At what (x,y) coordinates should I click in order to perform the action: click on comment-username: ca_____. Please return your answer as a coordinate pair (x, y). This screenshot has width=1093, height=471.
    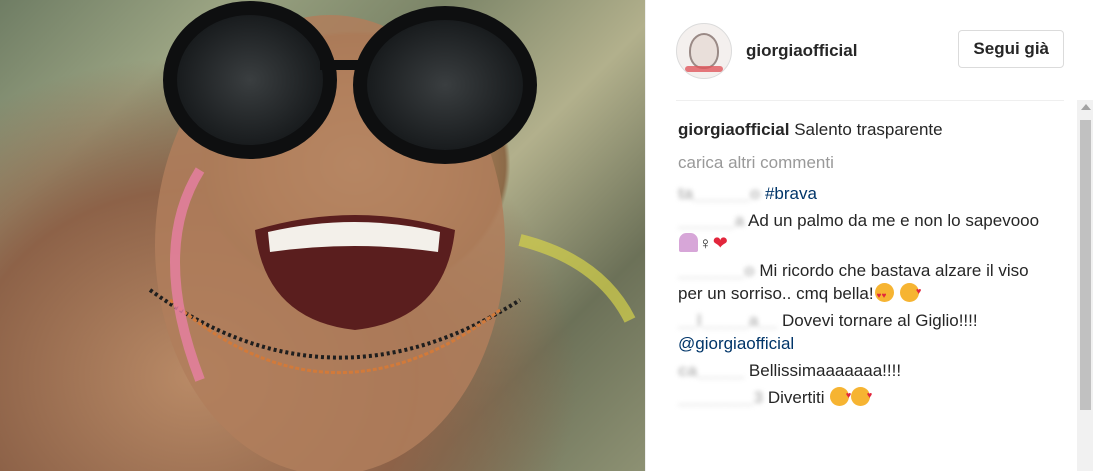
    Looking at the image, I should click on (711, 370).